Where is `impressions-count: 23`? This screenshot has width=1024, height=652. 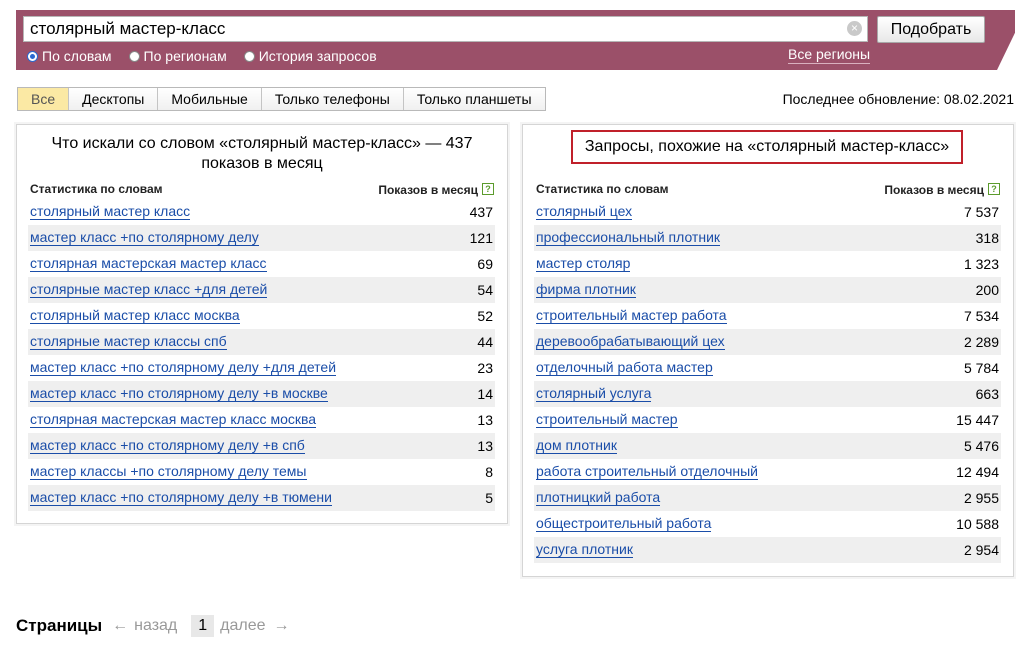
impressions-count: 23 is located at coordinates (485, 368).